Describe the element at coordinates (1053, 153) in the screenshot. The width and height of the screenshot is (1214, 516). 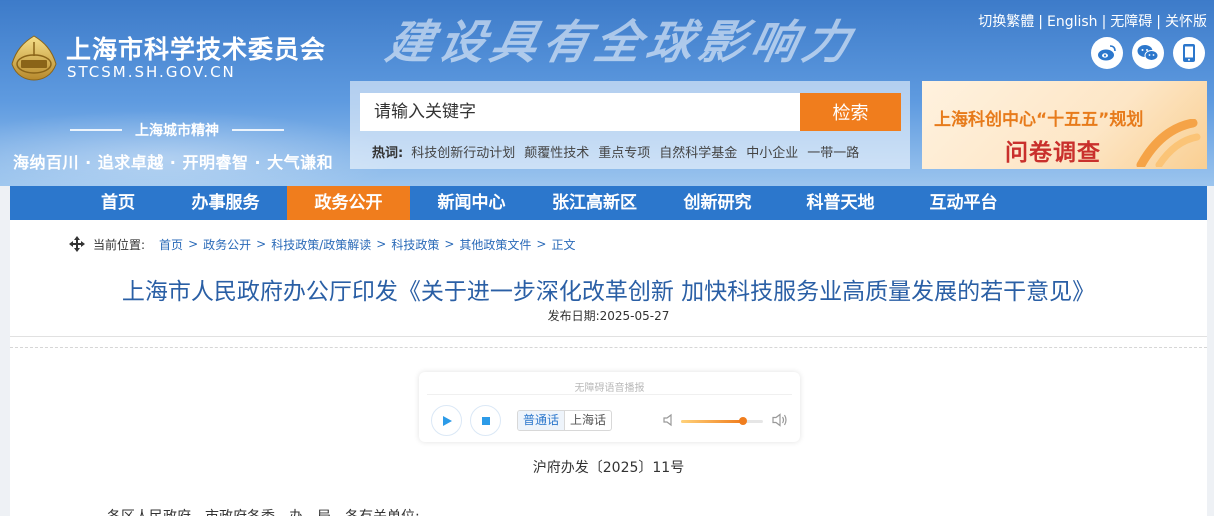
I see `banner-subtitle: 问卷调查` at that location.